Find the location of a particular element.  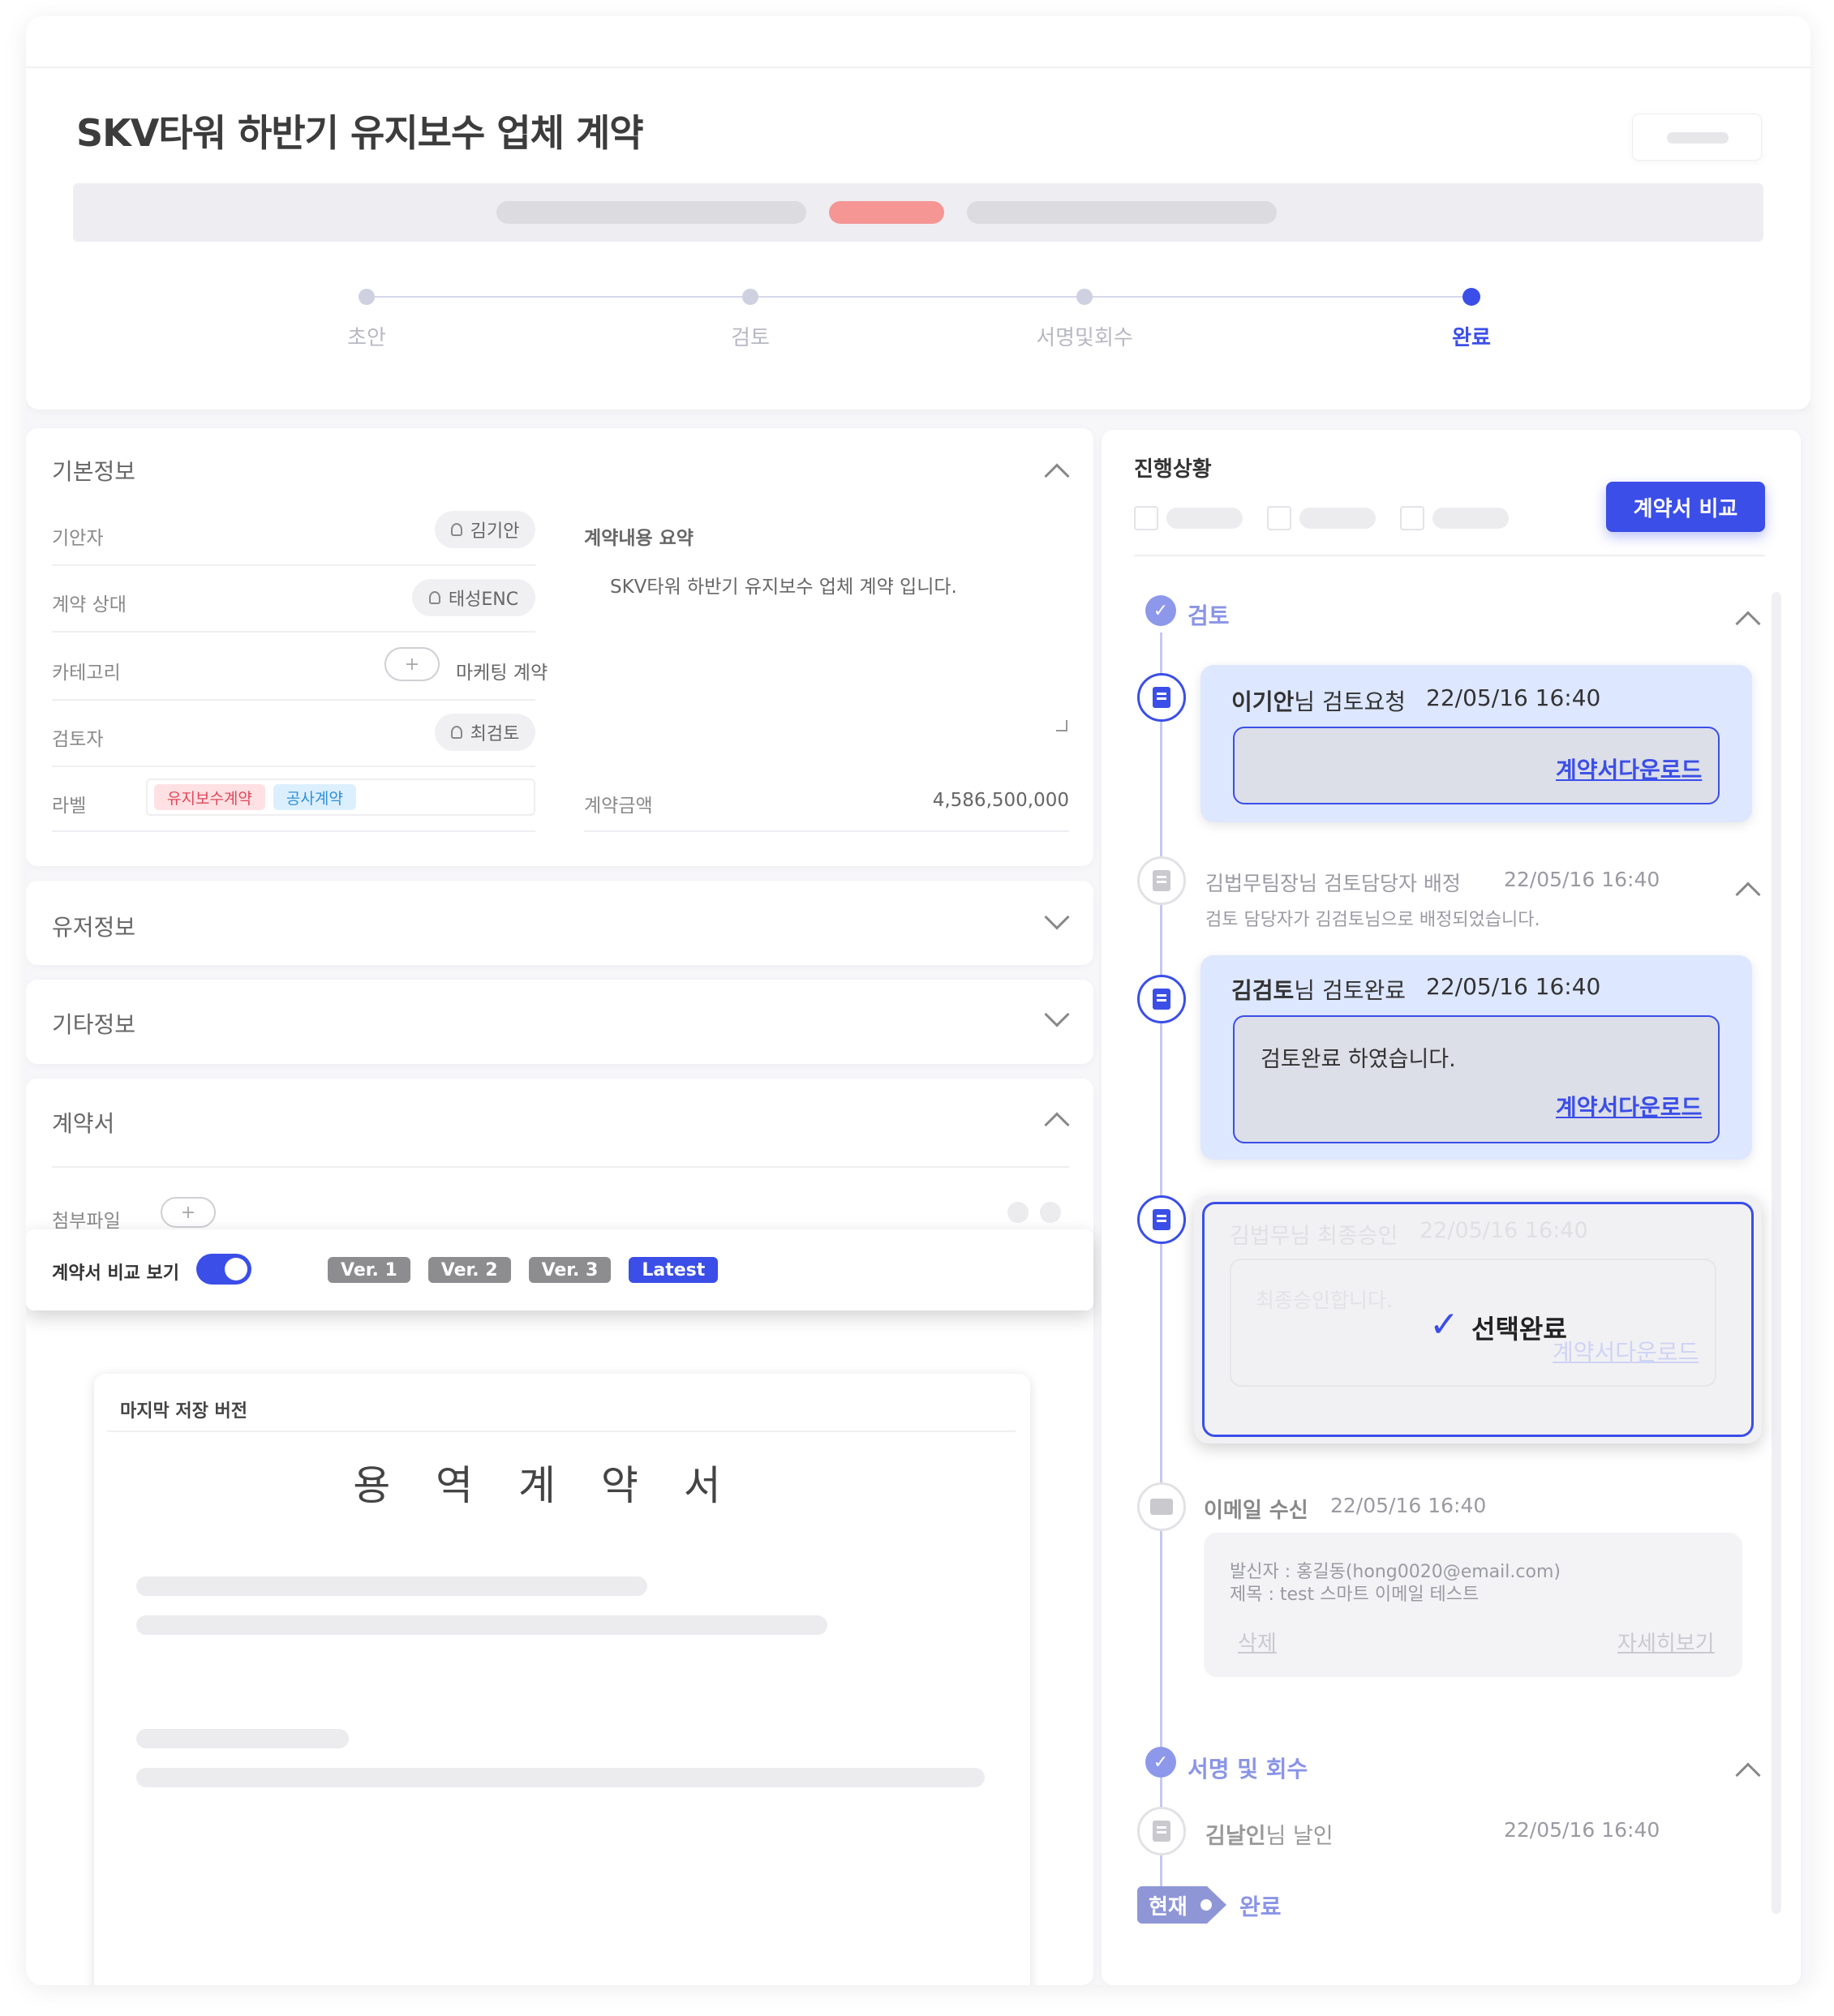

check-circle-icon: ✓ is located at coordinates (1160, 610).